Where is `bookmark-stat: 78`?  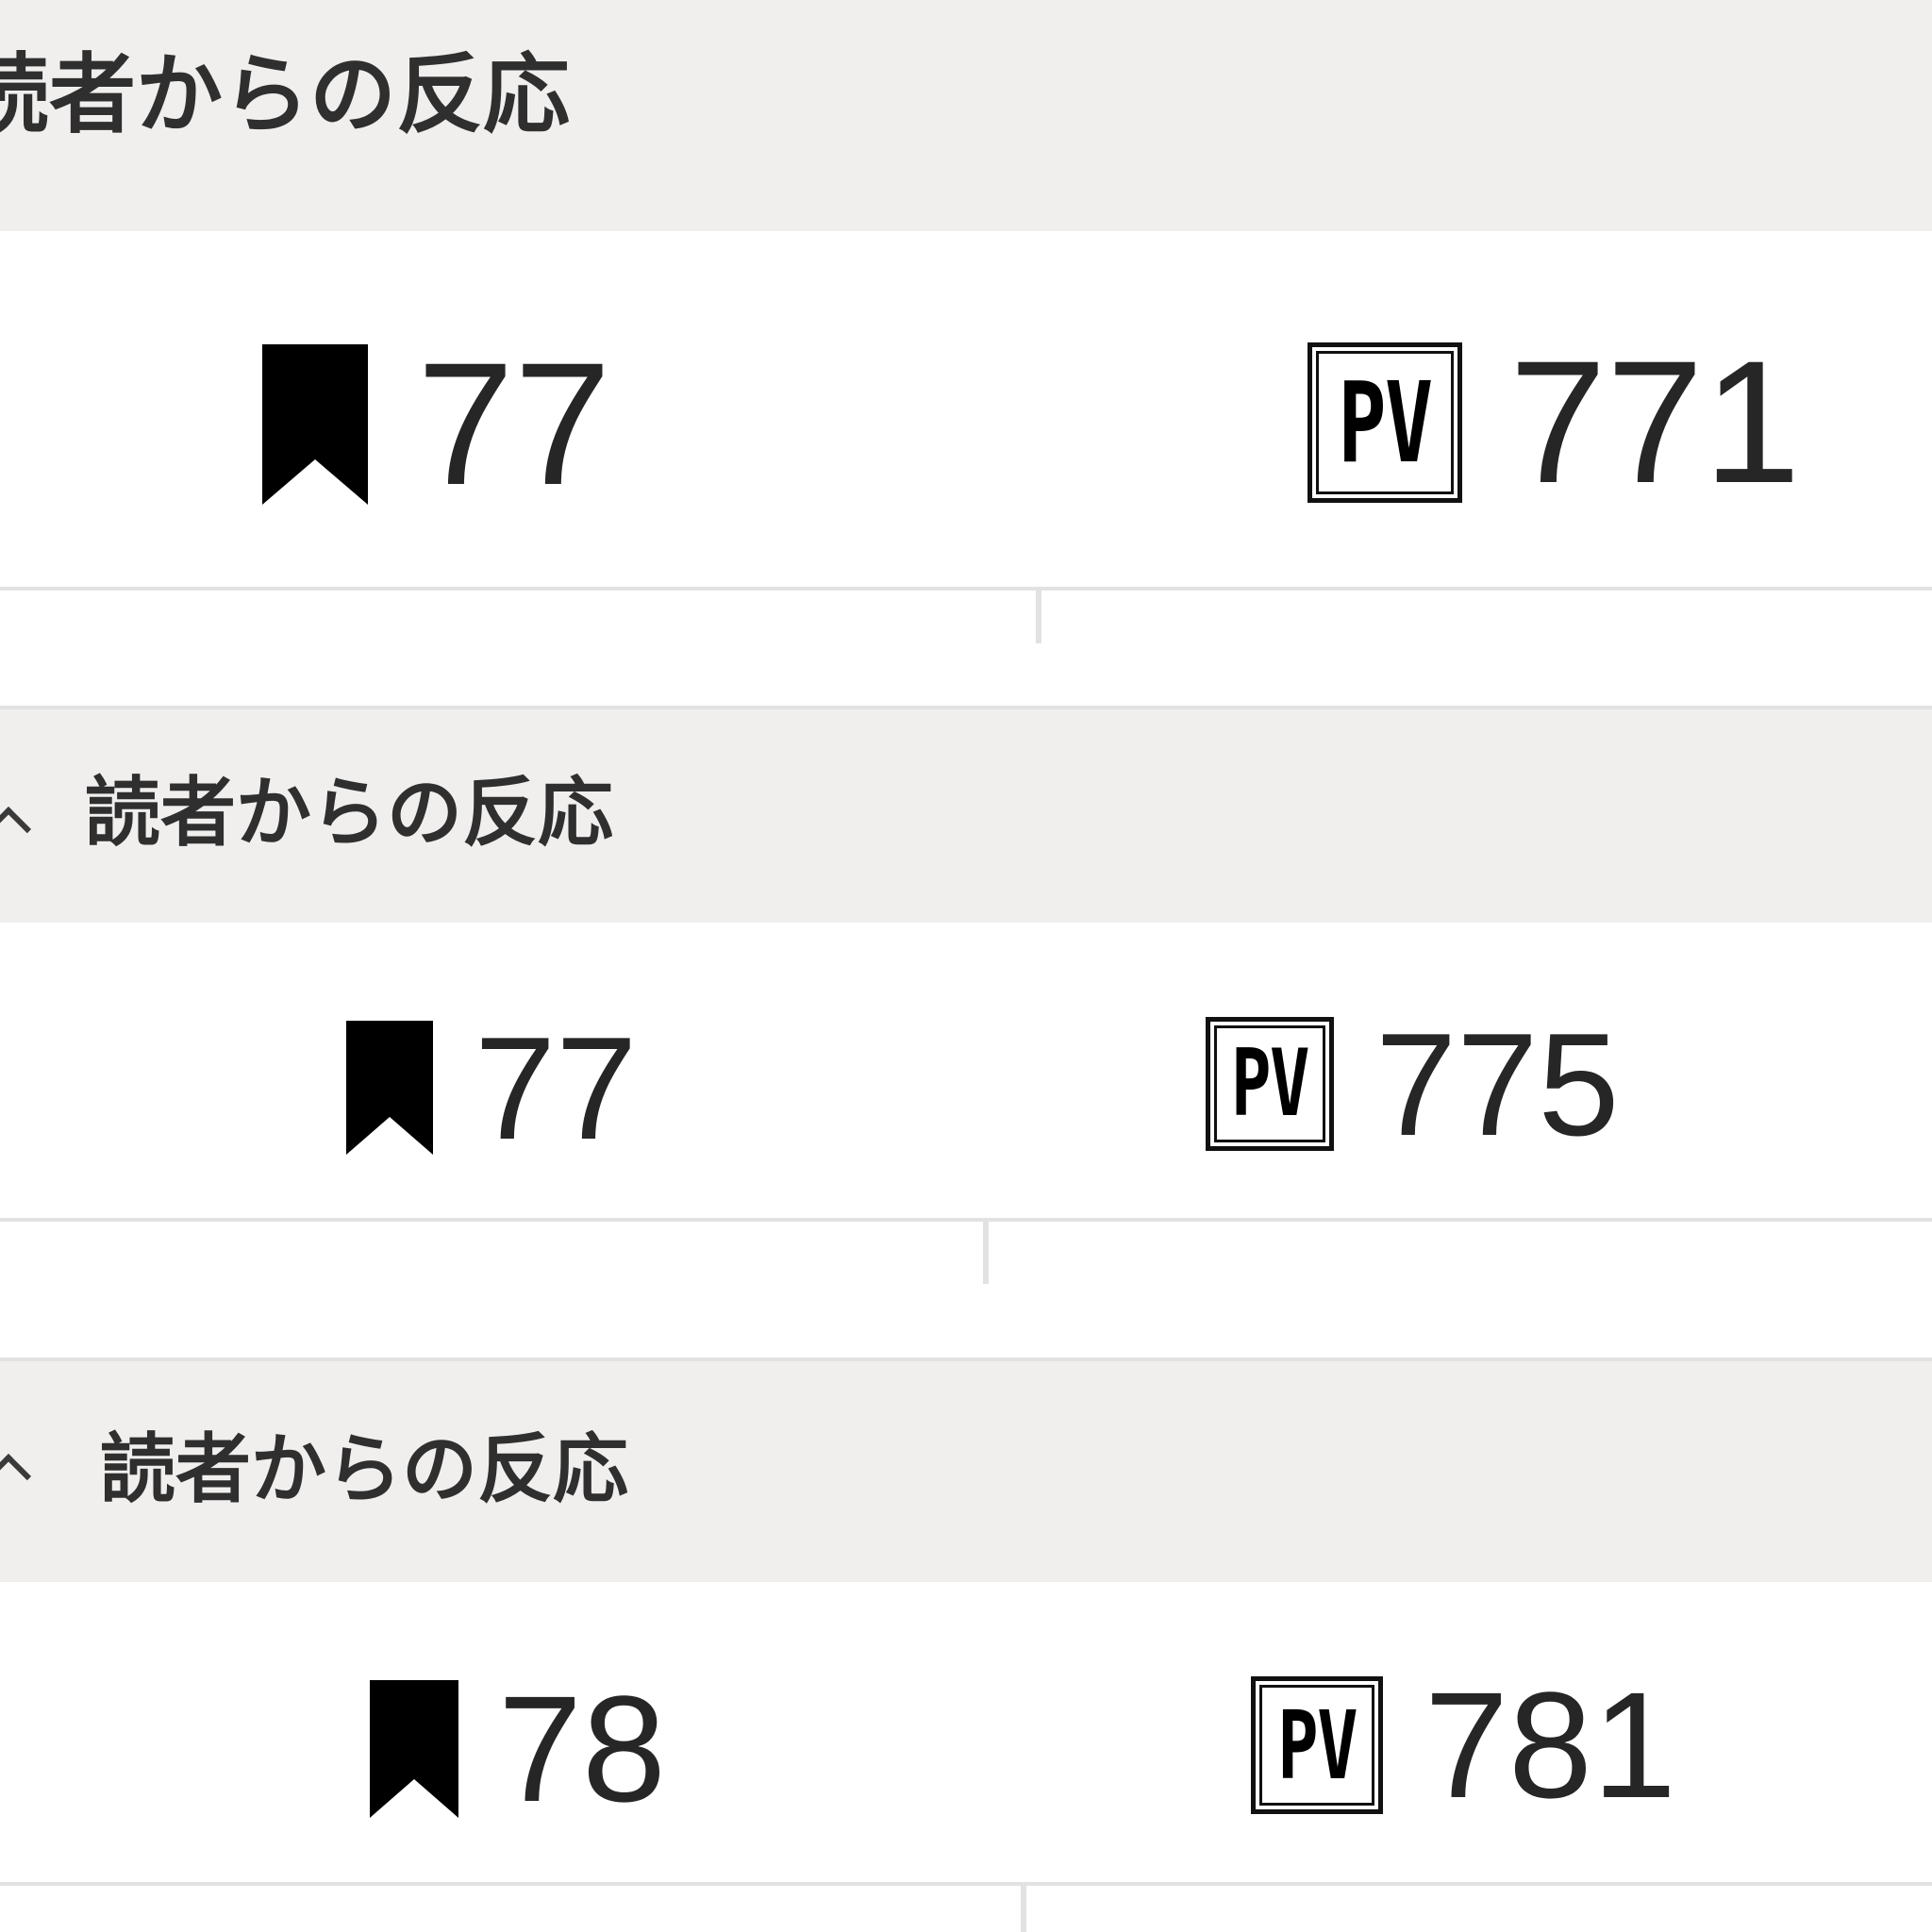 bookmark-stat: 78 is located at coordinates (518, 1749).